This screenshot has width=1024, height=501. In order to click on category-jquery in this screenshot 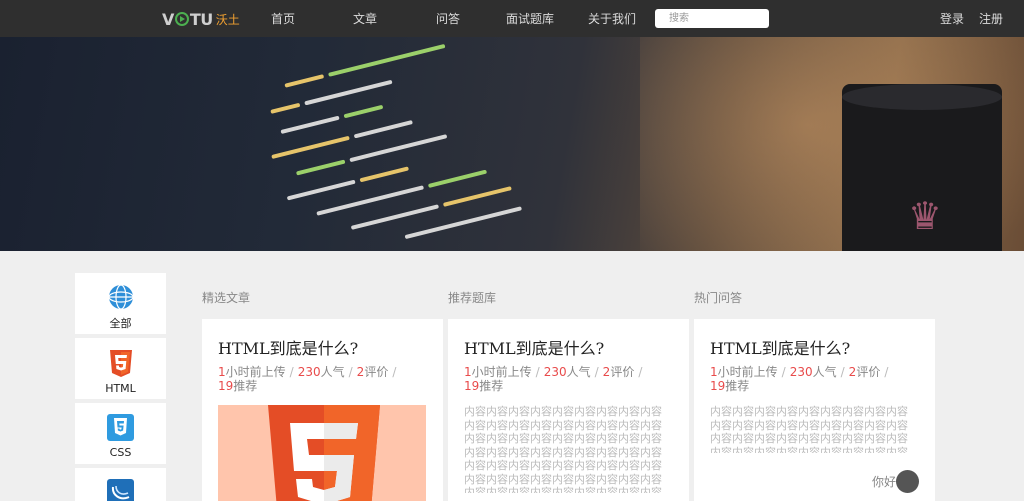, I will do `click(120, 484)`.